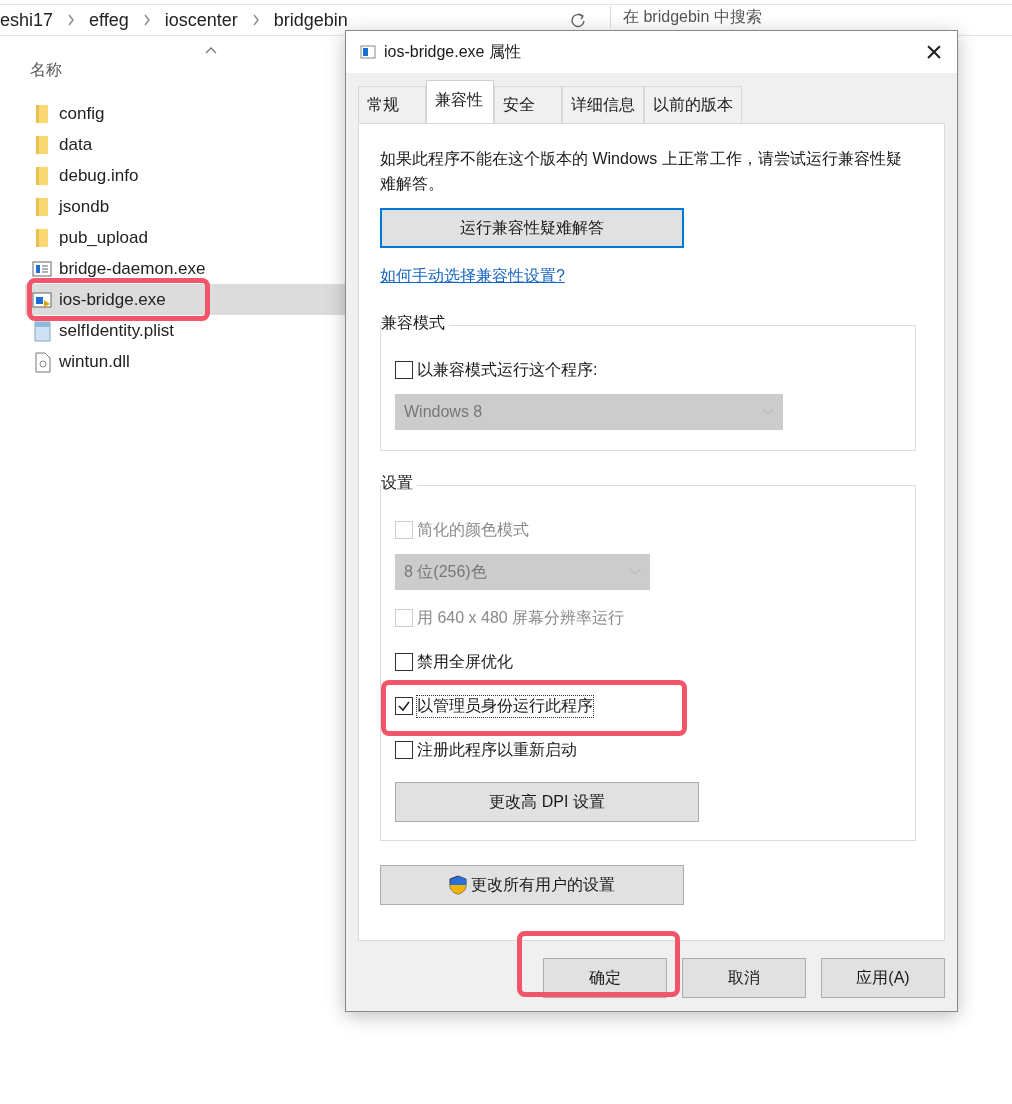  Describe the element at coordinates (505, 706) in the screenshot. I see `checkbox-label: 以管理员身份运行此程序` at that location.